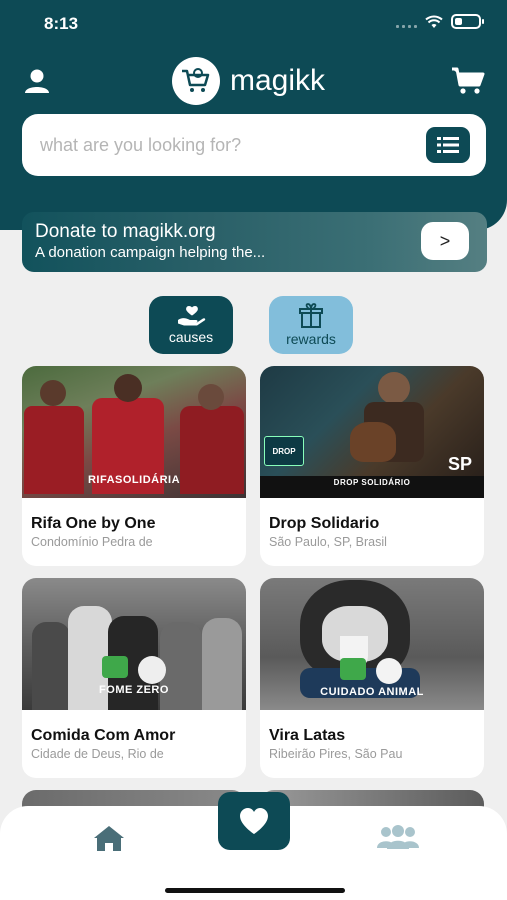 The height and width of the screenshot is (900, 507). Describe the element at coordinates (372, 432) in the screenshot. I see `cause-card-image: DROP SP DROP SOLIDÁRIO` at that location.